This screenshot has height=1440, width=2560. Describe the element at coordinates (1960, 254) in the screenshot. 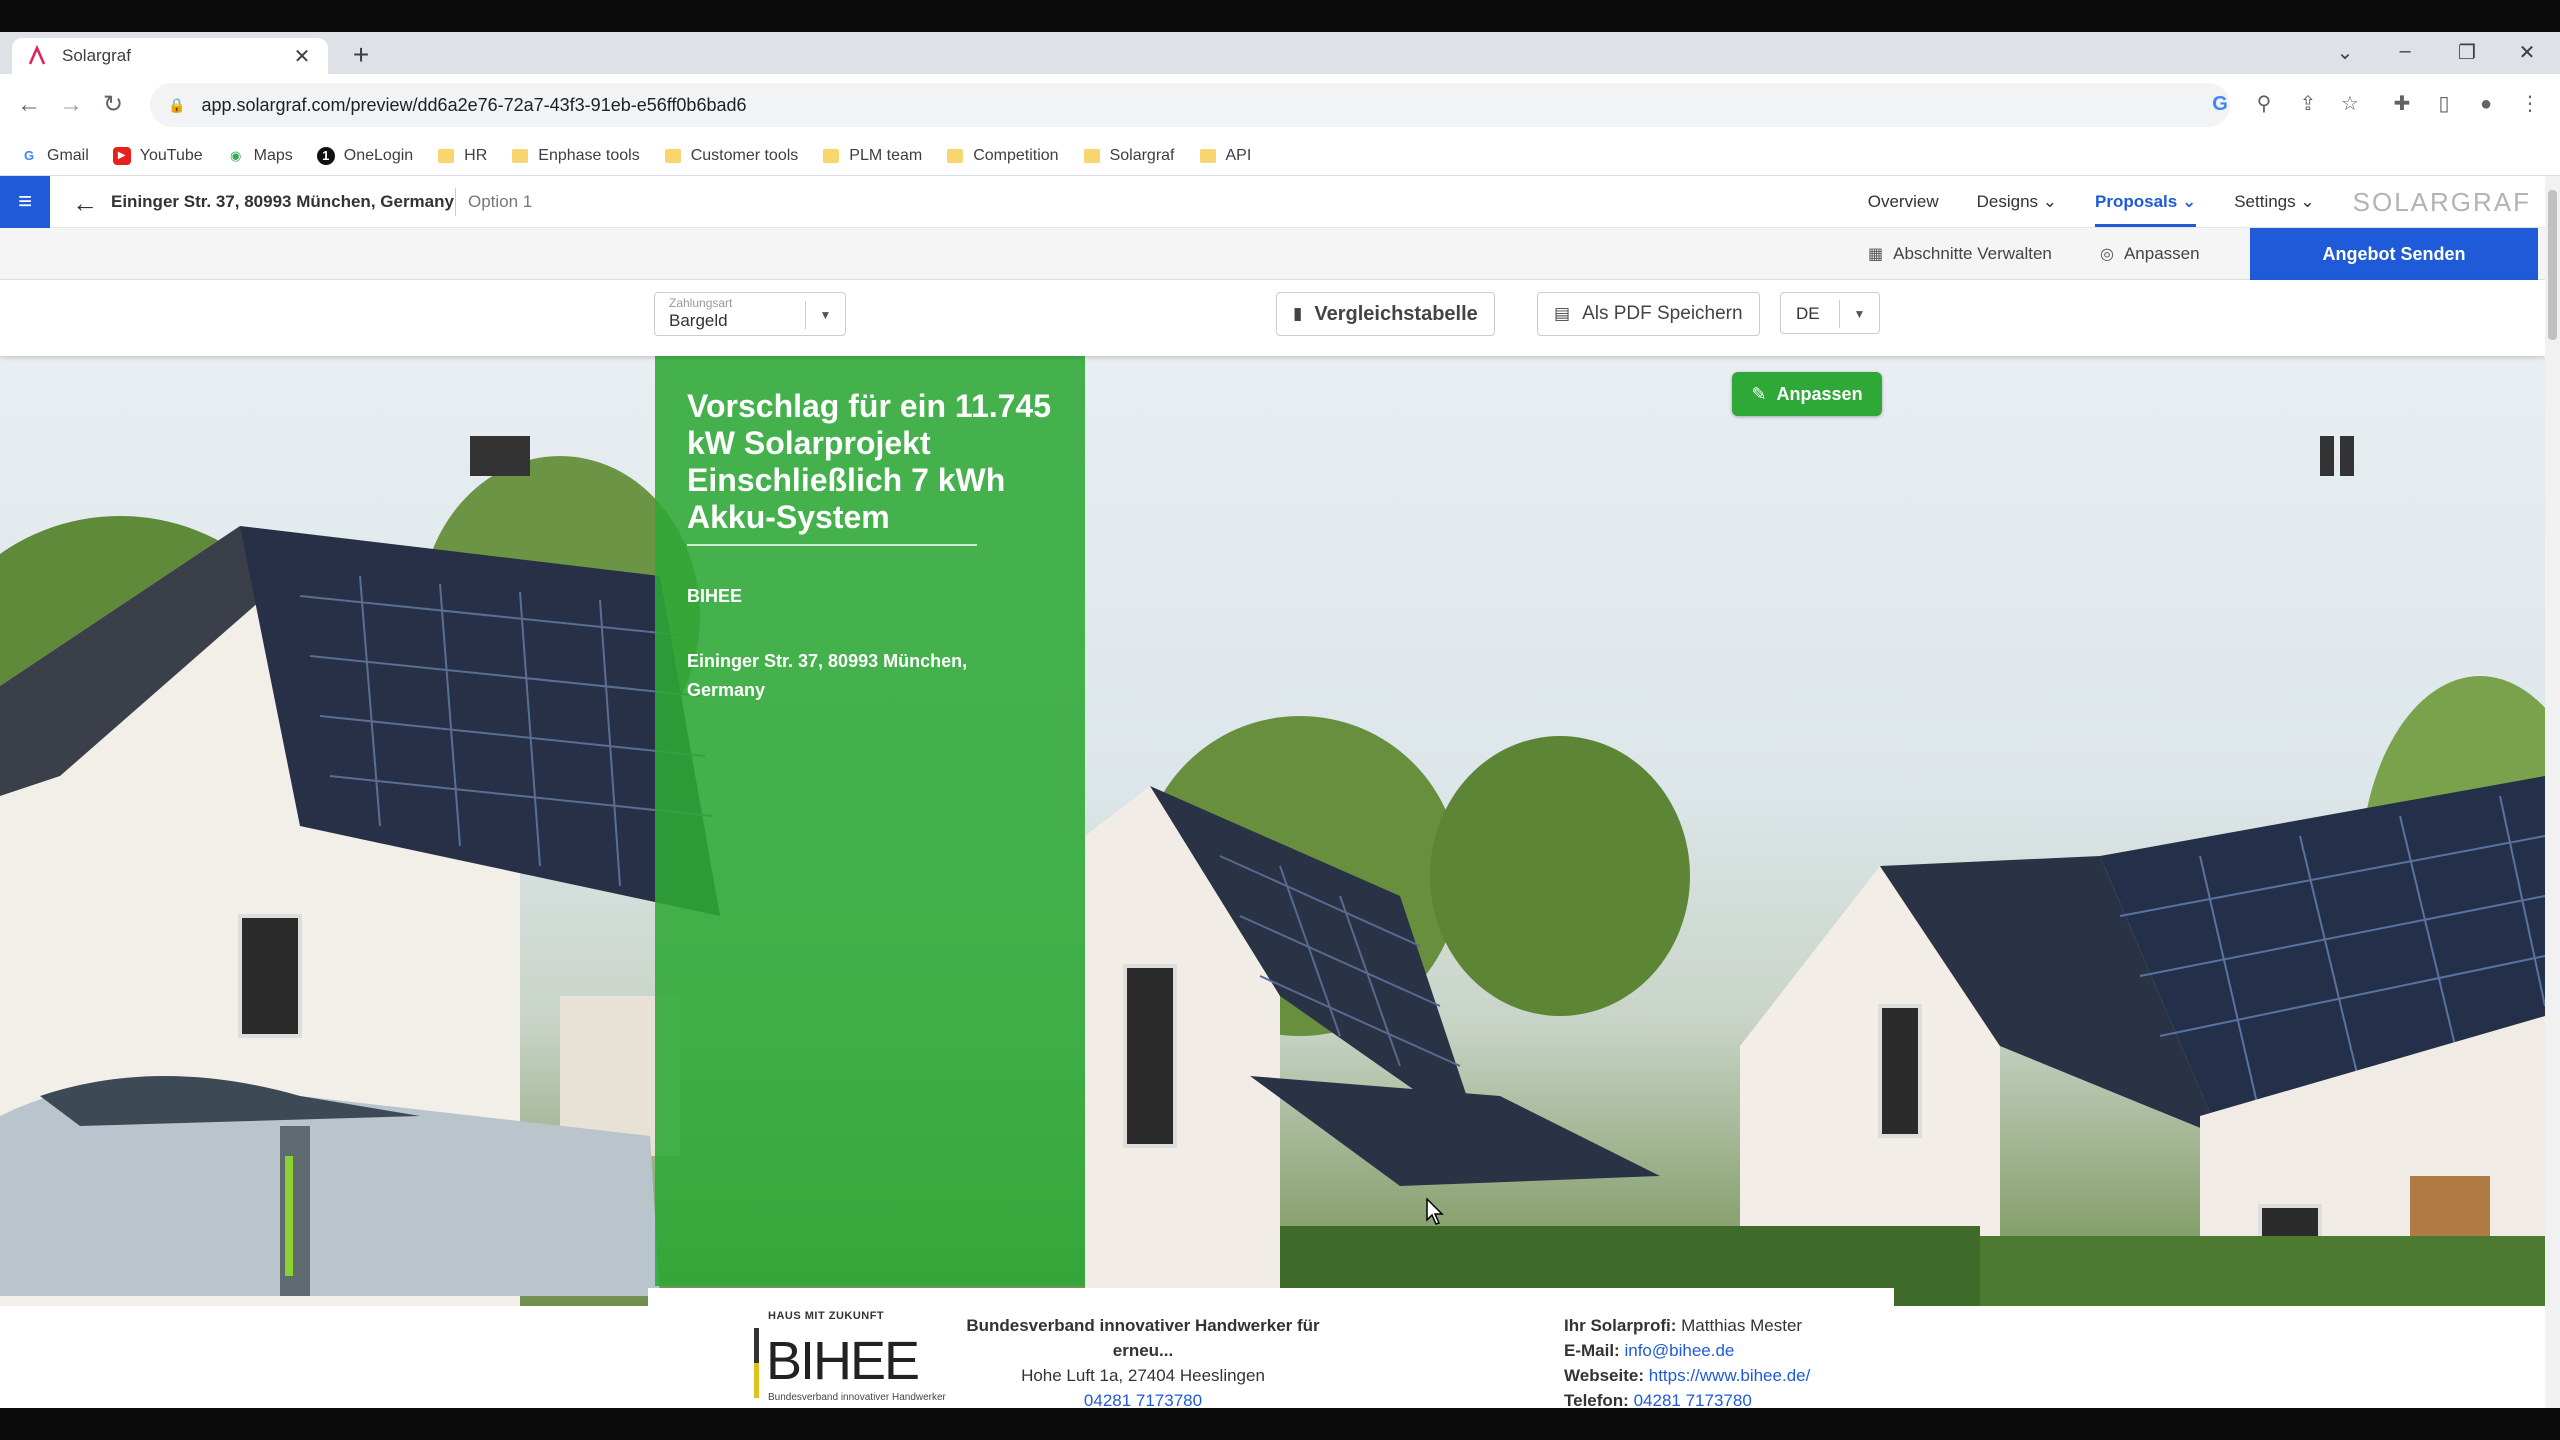

I see `manage-sections-link: ▦ Abschnitte Verwalten` at that location.